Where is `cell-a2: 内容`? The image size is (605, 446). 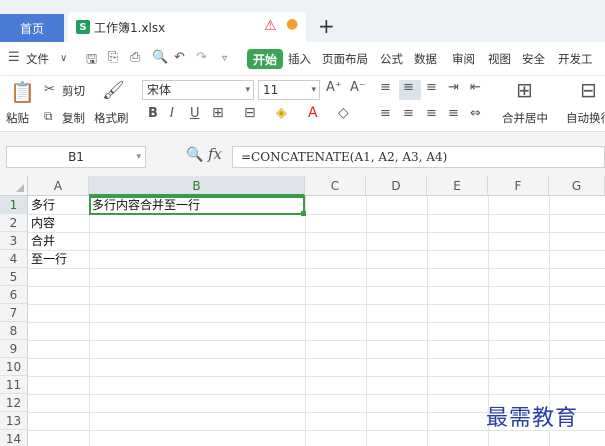 cell-a2: 内容 is located at coordinates (41, 223).